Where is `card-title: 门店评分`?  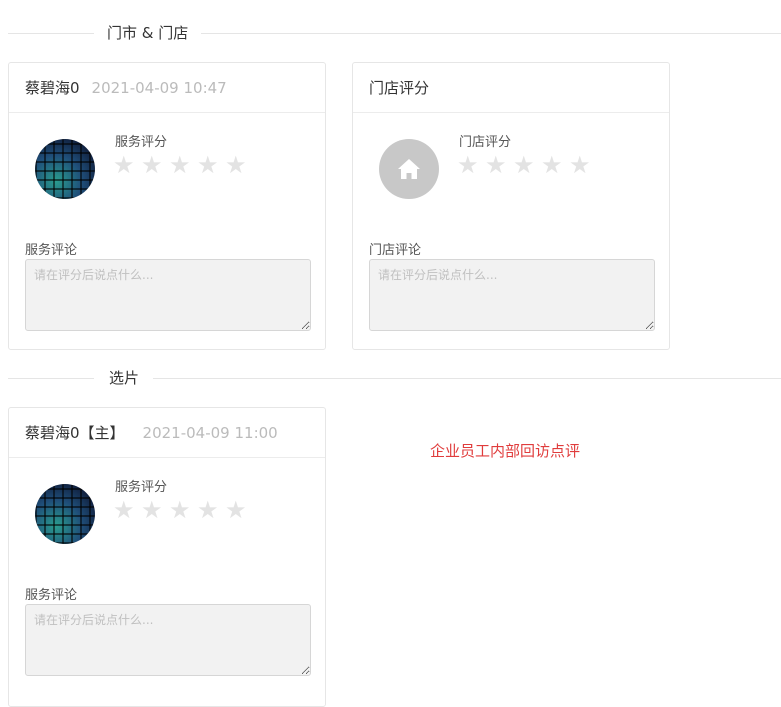
card-title: 门店评分 is located at coordinates (399, 88).